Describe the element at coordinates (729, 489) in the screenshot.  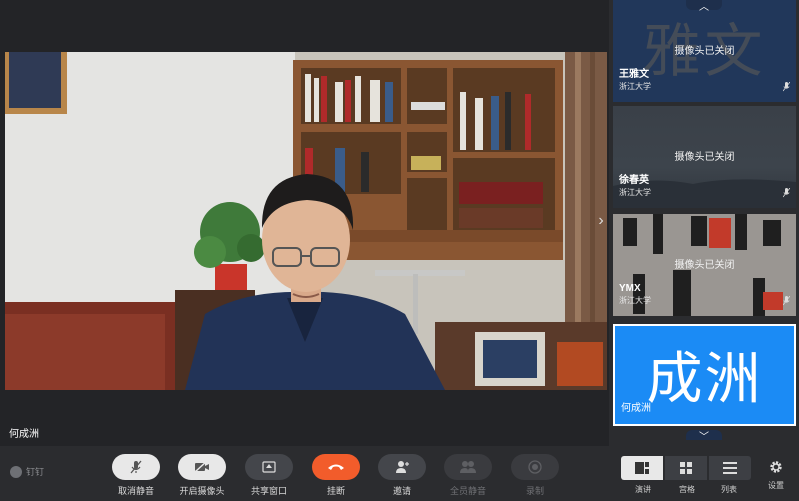
I see `list-view-label: 列表` at that location.